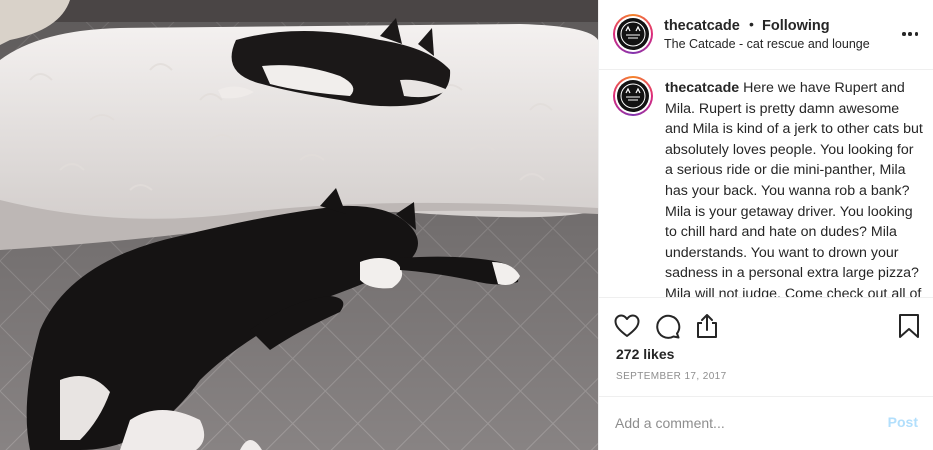 The width and height of the screenshot is (933, 450). Describe the element at coordinates (909, 326) in the screenshot. I see `bookmark-outline-icon` at that location.